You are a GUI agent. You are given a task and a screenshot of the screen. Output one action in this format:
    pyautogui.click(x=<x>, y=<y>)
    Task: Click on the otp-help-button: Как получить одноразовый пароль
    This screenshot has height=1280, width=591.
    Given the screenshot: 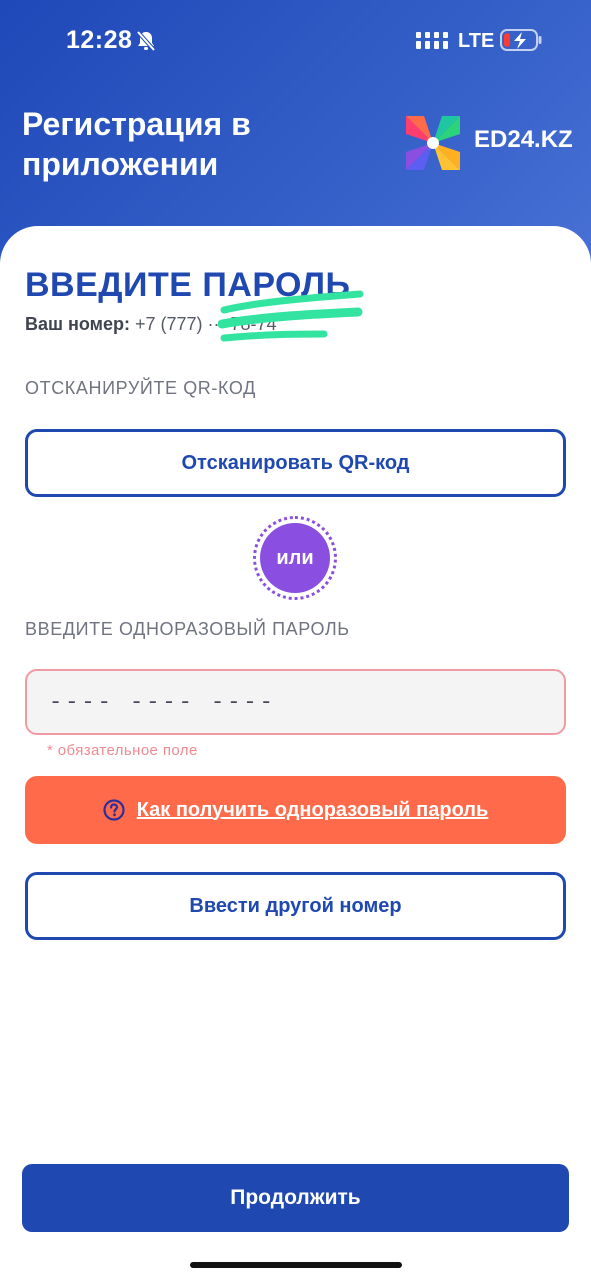 What is the action you would take?
    pyautogui.click(x=295, y=810)
    